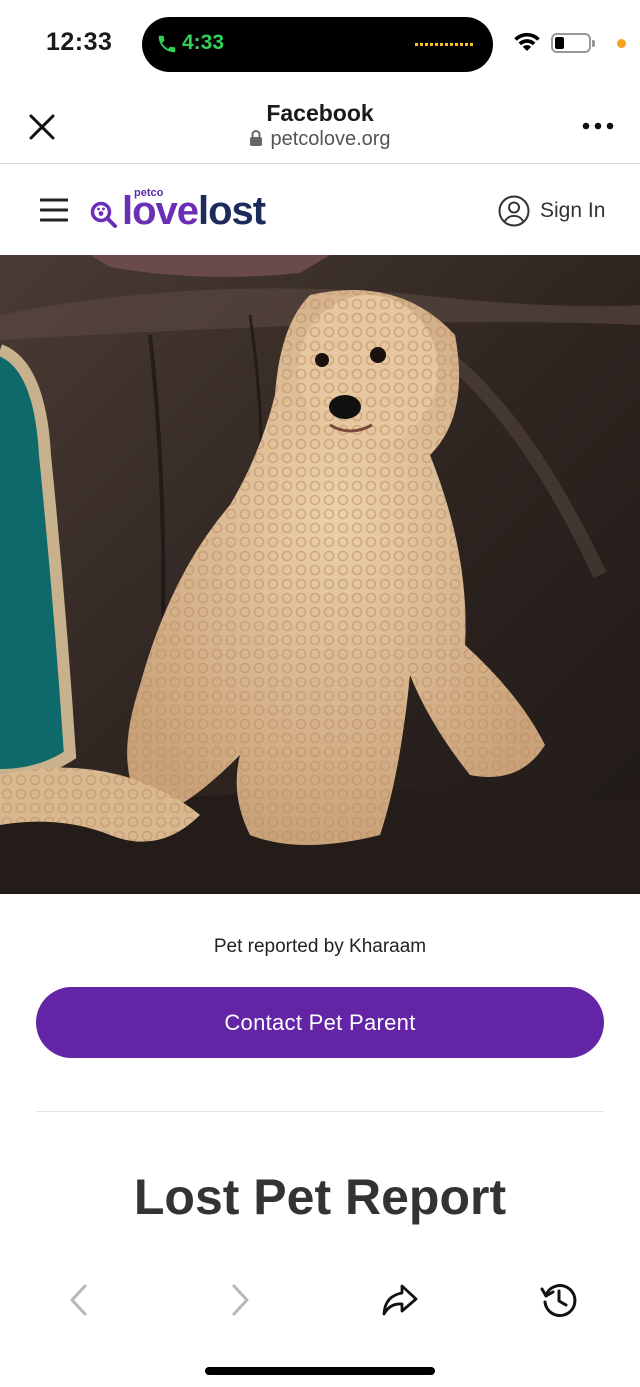  What do you see at coordinates (559, 1300) in the screenshot?
I see `history-icon` at bounding box center [559, 1300].